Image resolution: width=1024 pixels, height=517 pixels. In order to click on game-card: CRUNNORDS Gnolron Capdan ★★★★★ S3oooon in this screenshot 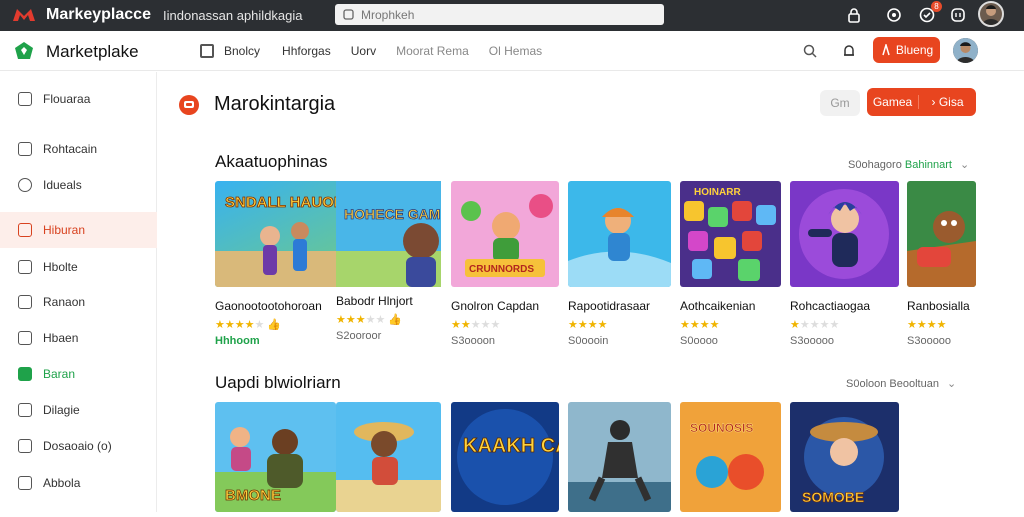, I will do `click(505, 264)`.